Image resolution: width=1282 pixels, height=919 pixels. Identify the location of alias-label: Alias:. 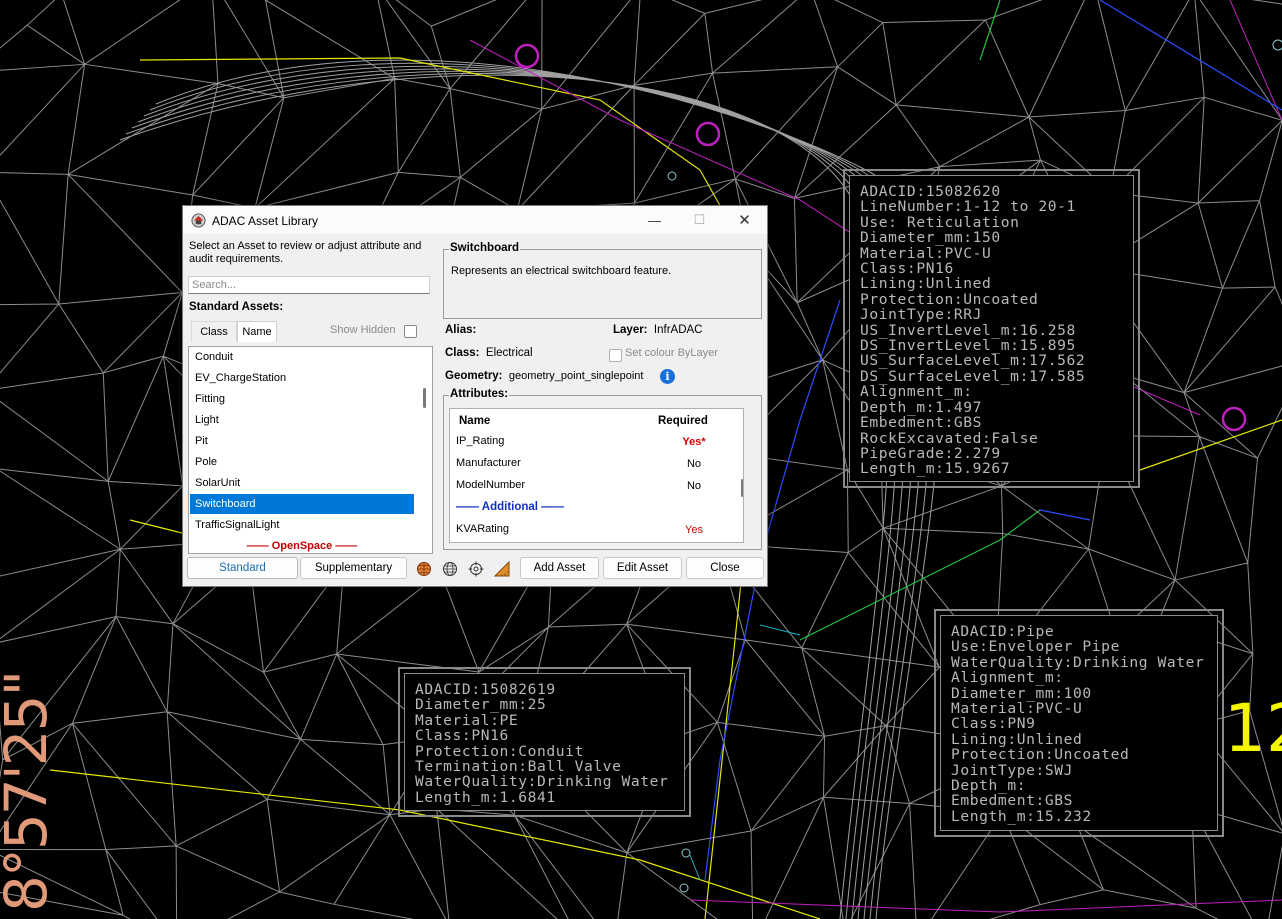
(461, 330).